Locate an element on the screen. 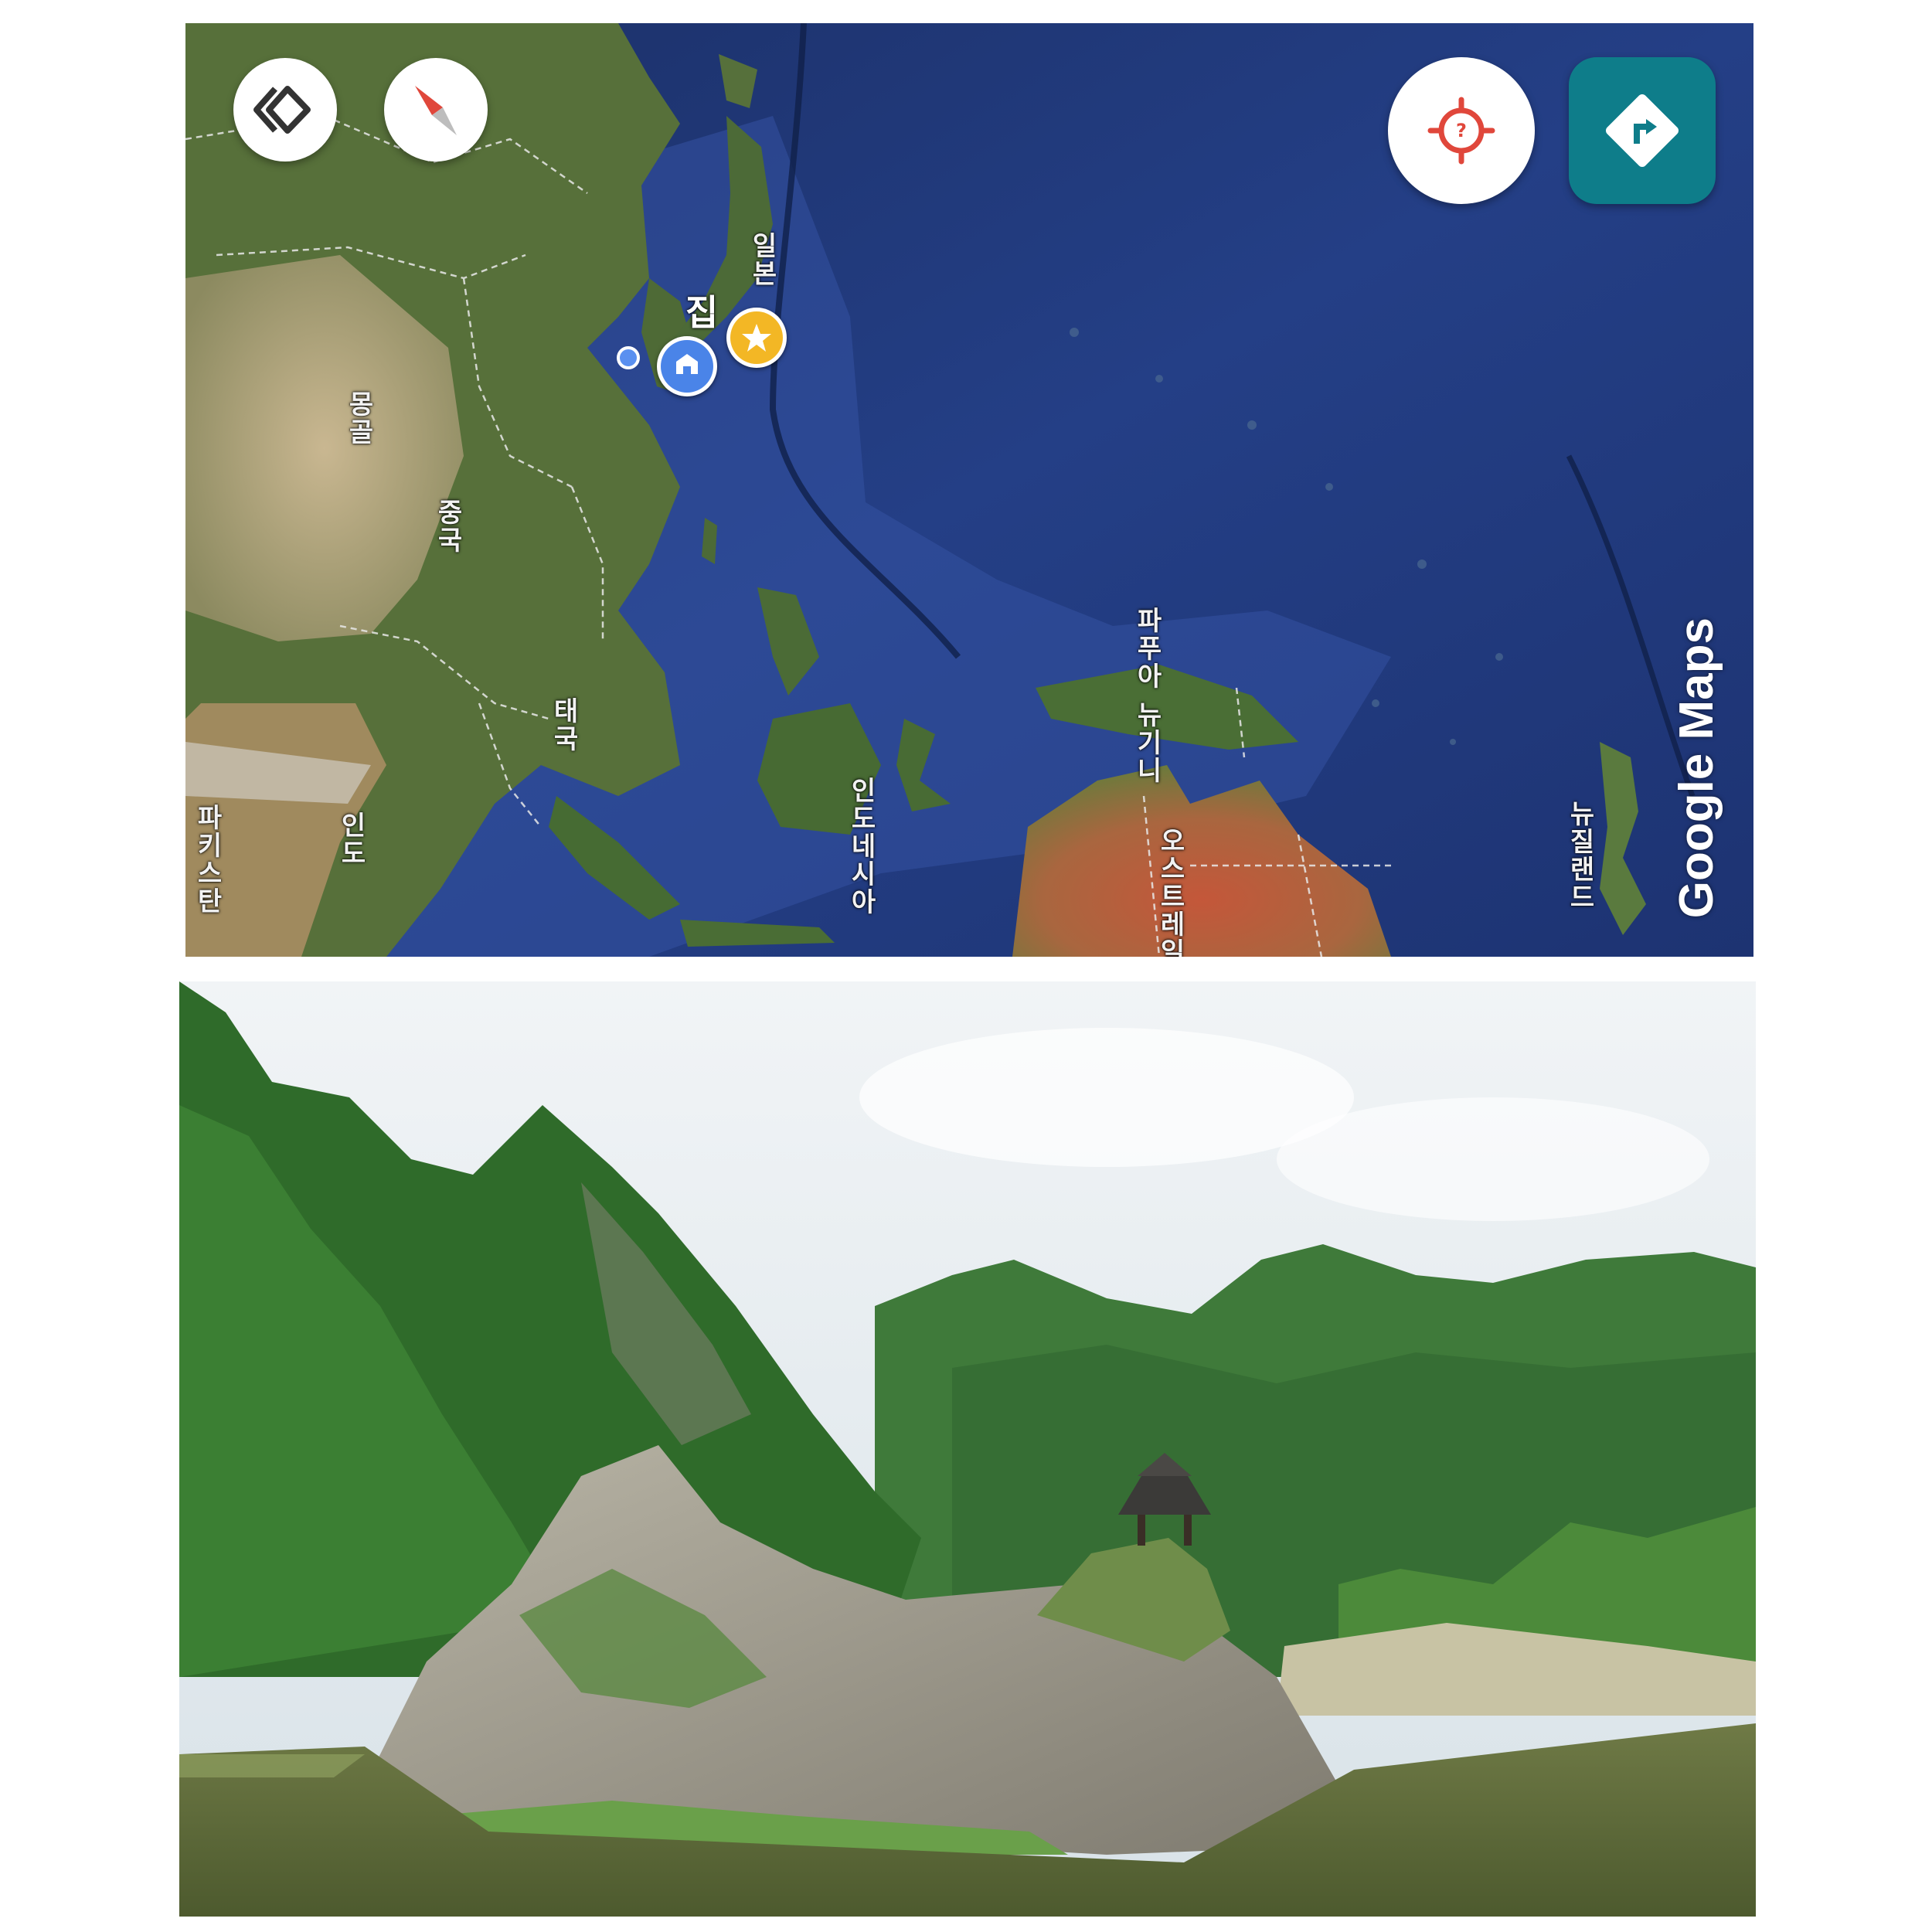 This screenshot has height=1932, width=1932. current-location-dot is located at coordinates (628, 358).